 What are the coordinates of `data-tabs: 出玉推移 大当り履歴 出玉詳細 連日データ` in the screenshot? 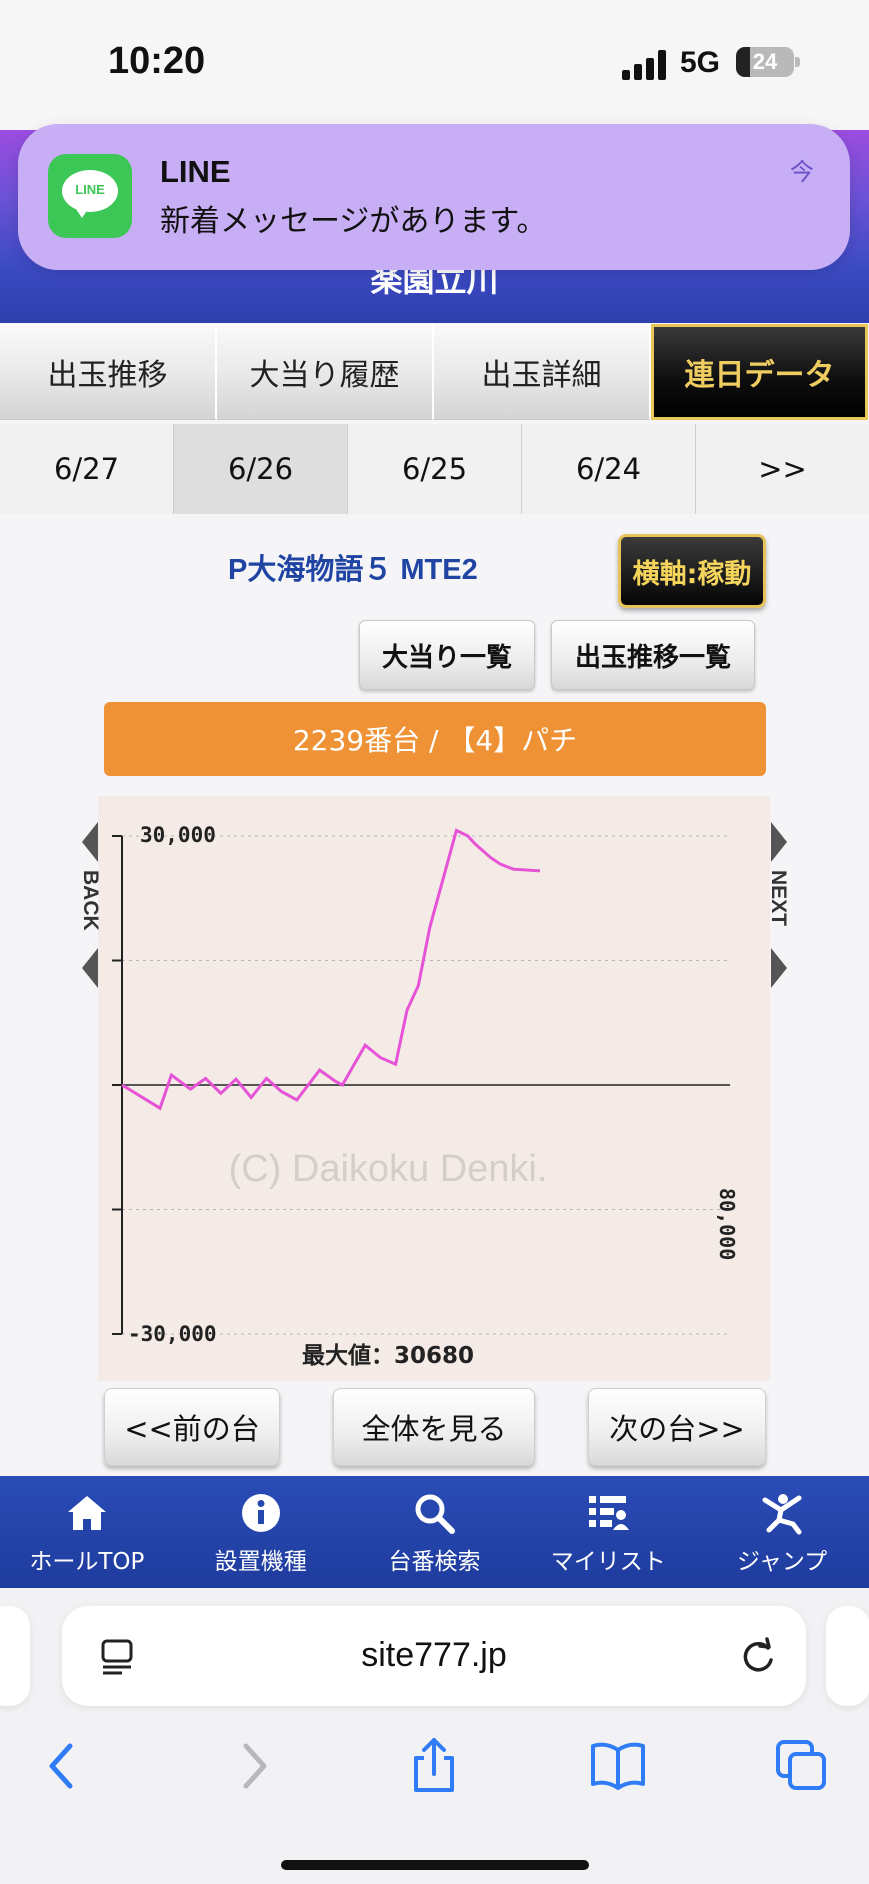 It's located at (434, 372).